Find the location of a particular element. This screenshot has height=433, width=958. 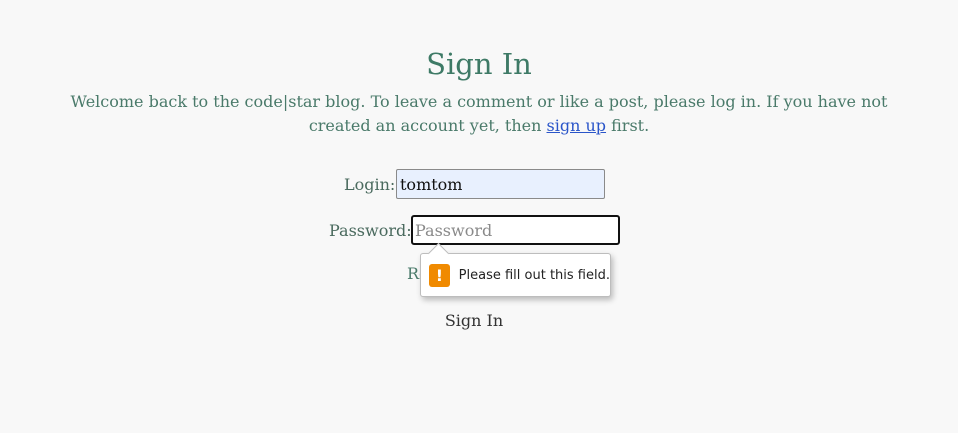

sign-in-button: Sign In is located at coordinates (474, 320).